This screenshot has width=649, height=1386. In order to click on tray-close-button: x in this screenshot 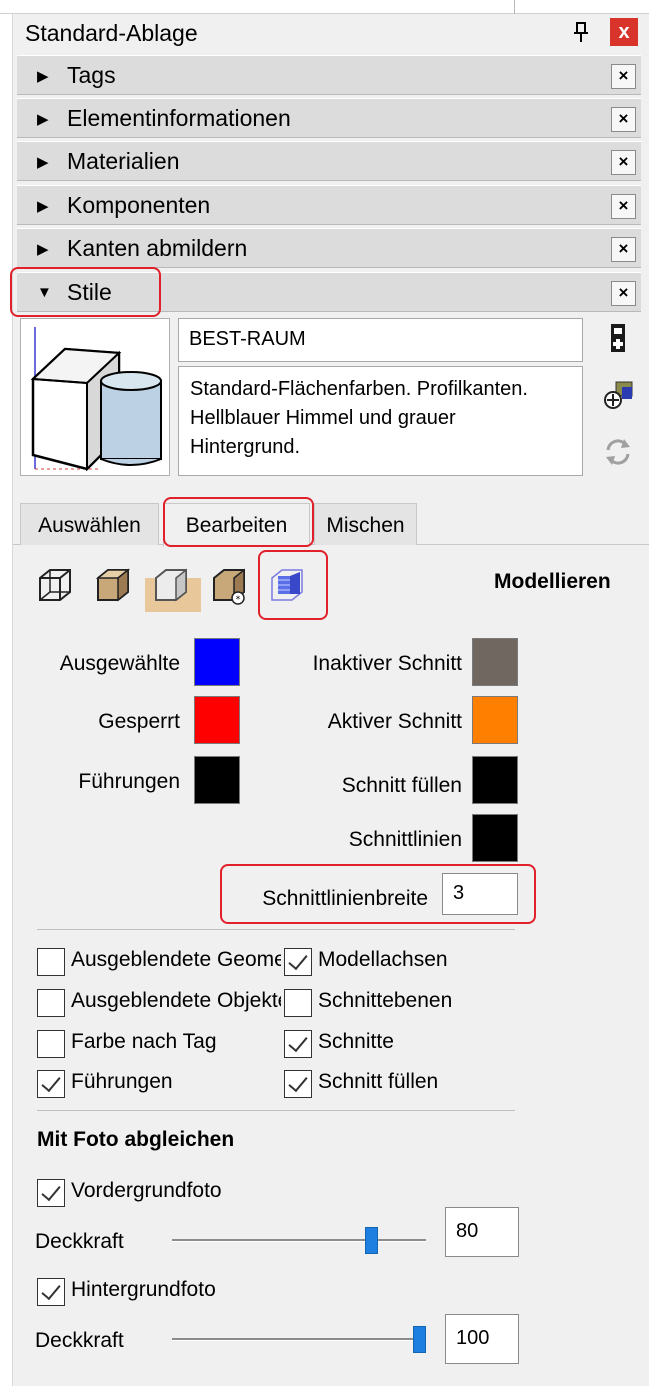, I will do `click(624, 32)`.